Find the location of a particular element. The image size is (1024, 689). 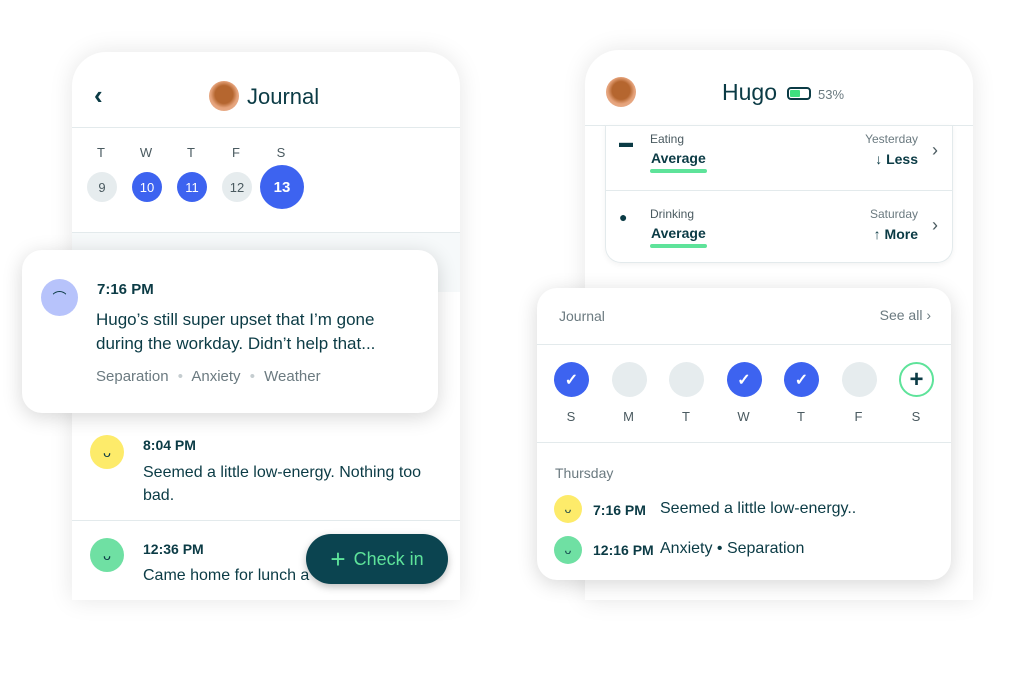

tag: Weather is located at coordinates (292, 376).